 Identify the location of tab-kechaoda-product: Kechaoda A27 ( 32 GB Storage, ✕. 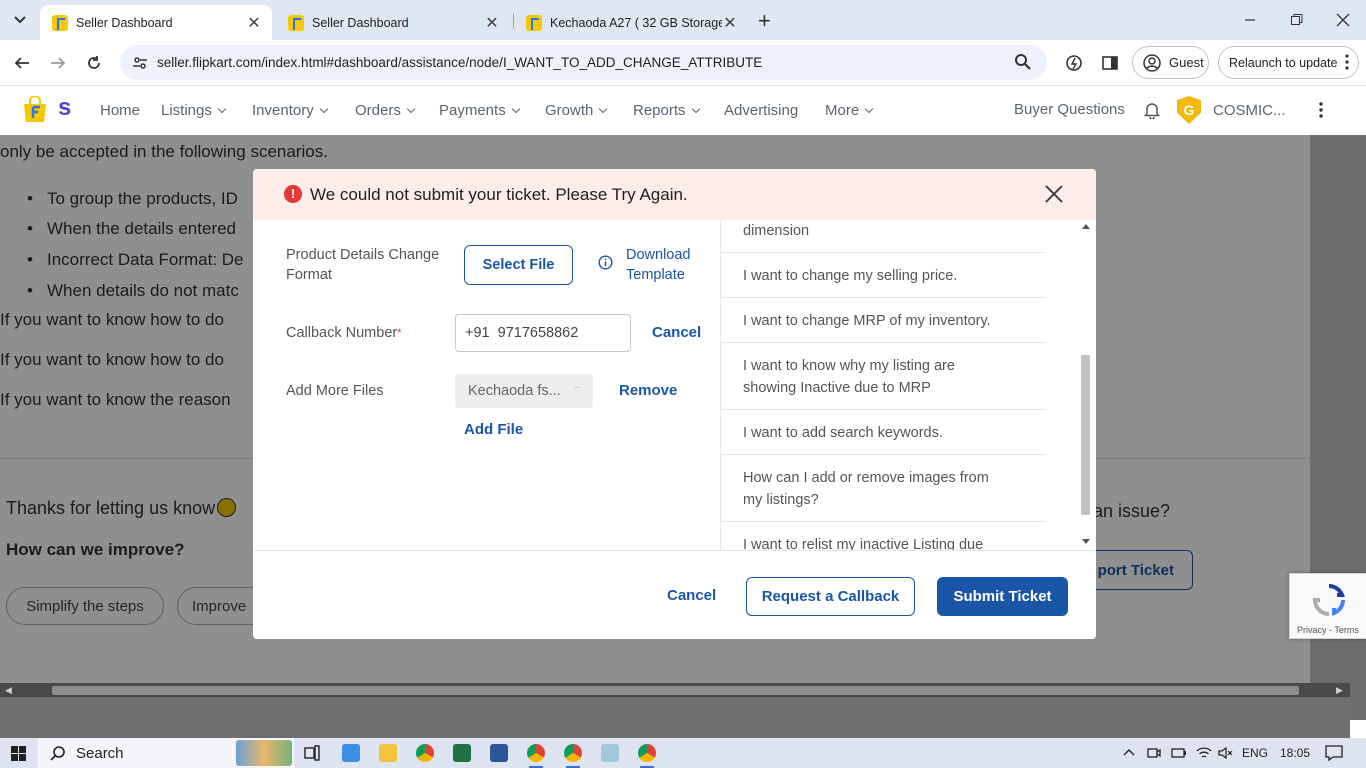
(631, 22).